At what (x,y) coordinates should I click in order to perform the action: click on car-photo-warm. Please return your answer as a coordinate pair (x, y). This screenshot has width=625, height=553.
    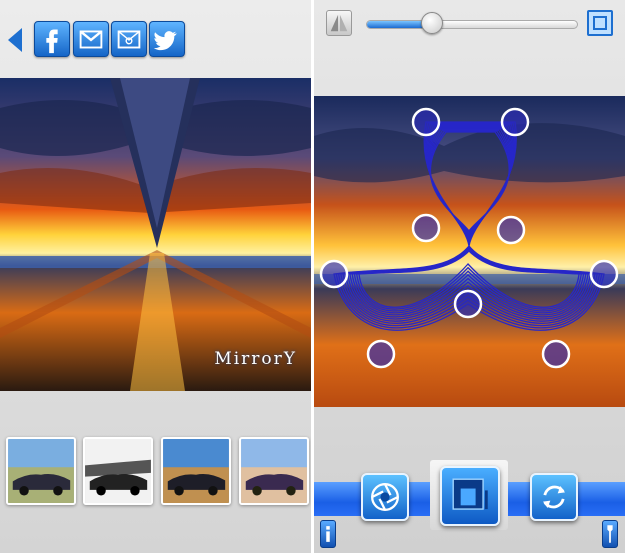
    Looking at the image, I should click on (196, 471).